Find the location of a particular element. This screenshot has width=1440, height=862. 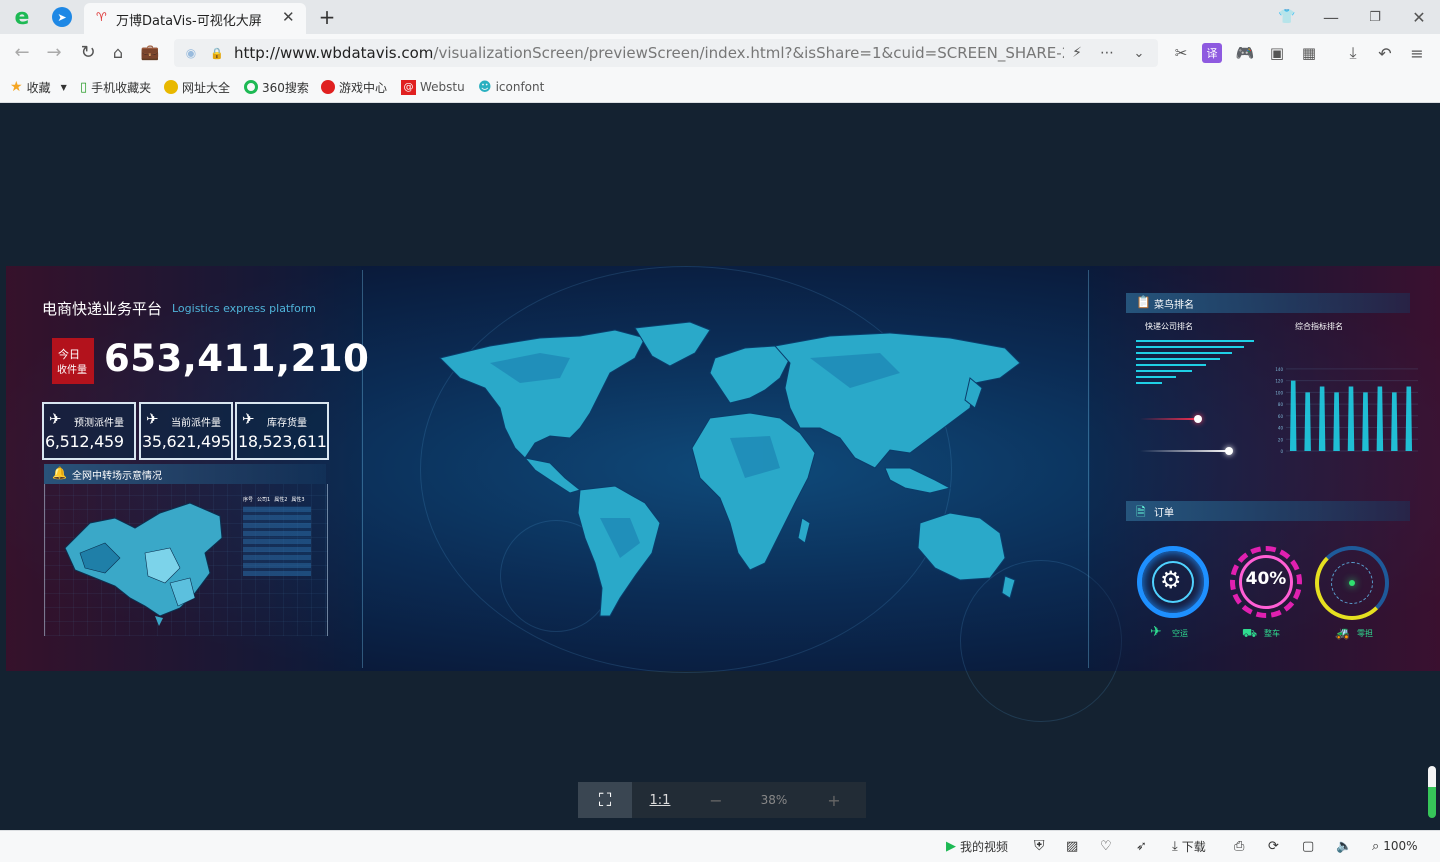

zoom-out-button: − is located at coordinates (716, 800).